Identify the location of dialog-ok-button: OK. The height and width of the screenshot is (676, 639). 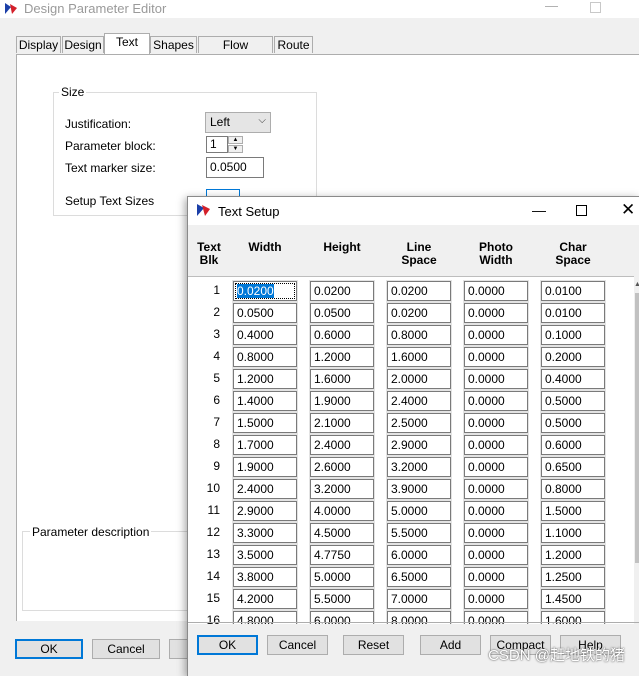
(227, 645).